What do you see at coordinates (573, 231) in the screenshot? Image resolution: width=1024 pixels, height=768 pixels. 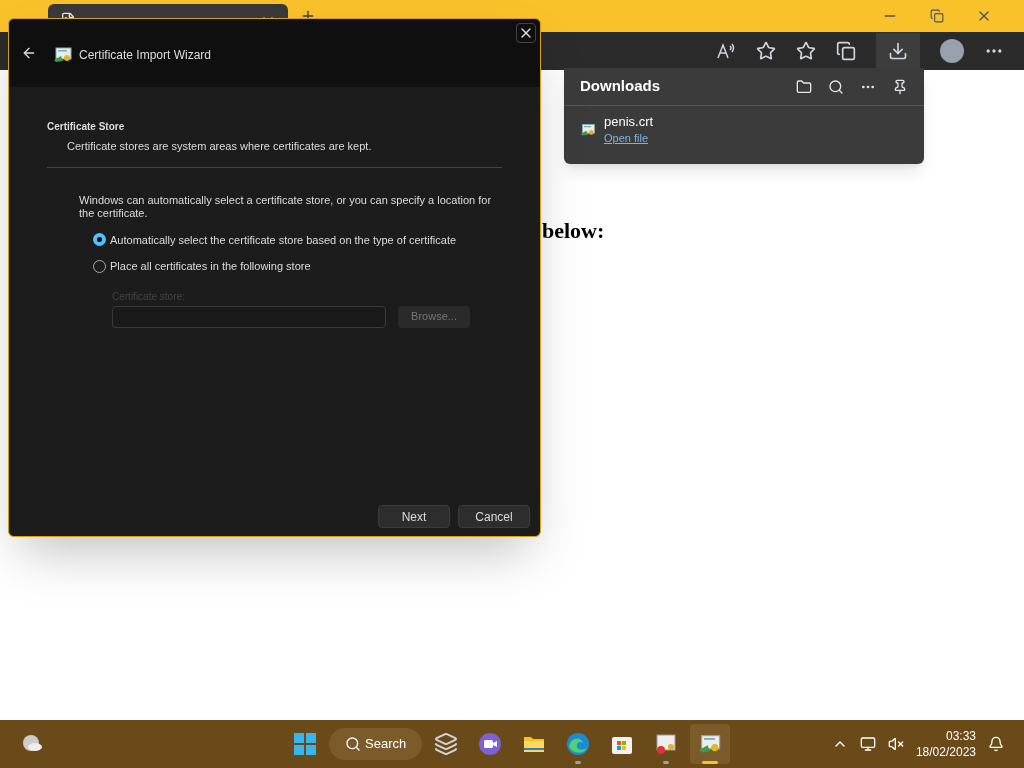 I see `page-text: below:` at bounding box center [573, 231].